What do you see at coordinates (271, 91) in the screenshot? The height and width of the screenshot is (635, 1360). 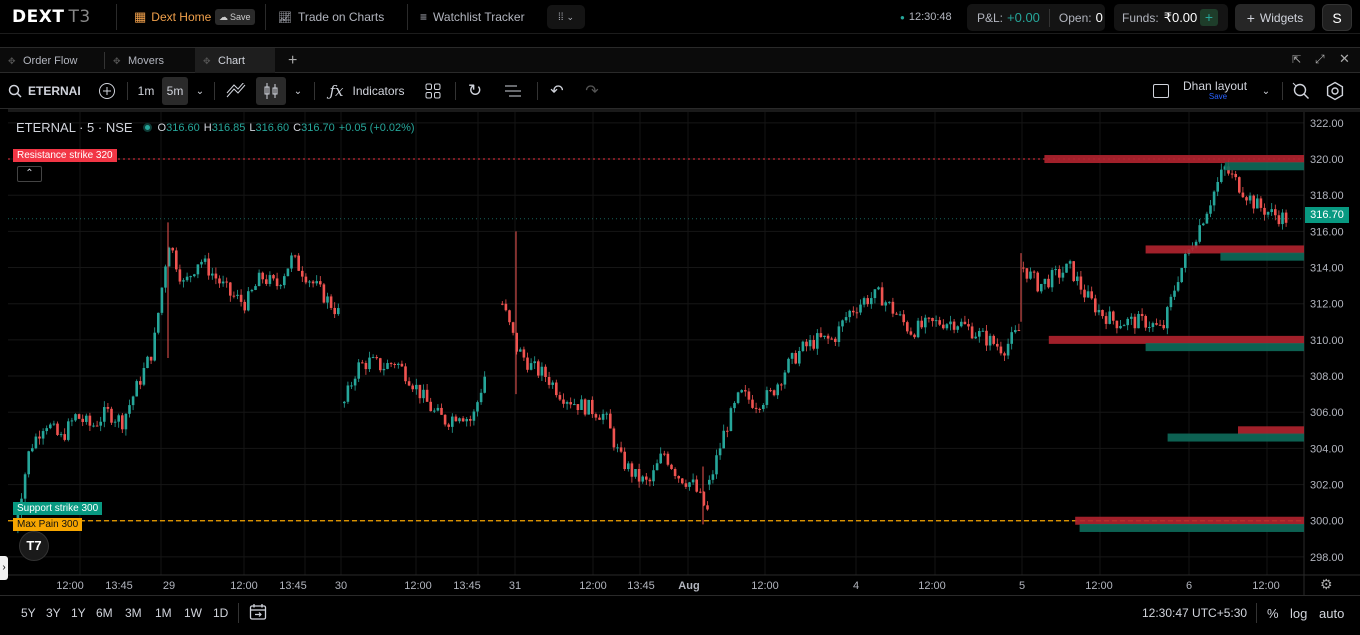 I see `chart-type-button` at bounding box center [271, 91].